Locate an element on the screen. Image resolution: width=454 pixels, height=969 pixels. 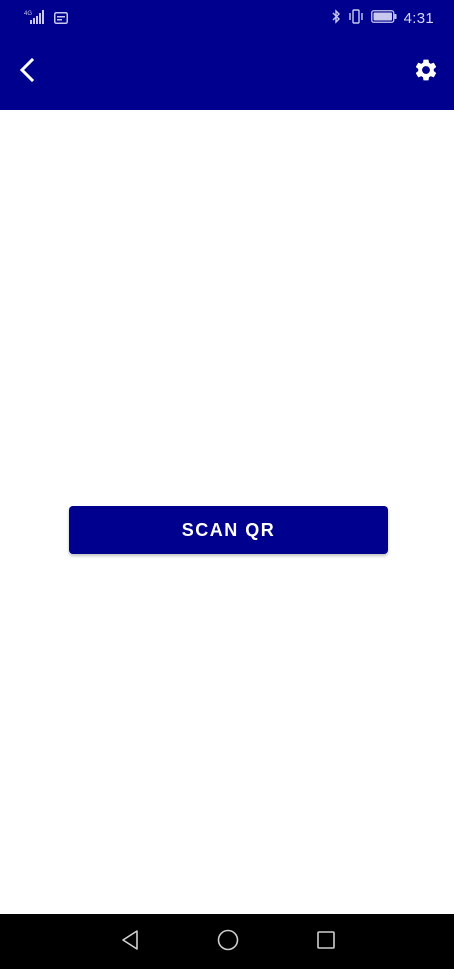
nav-recents-button is located at coordinates (326, 942).